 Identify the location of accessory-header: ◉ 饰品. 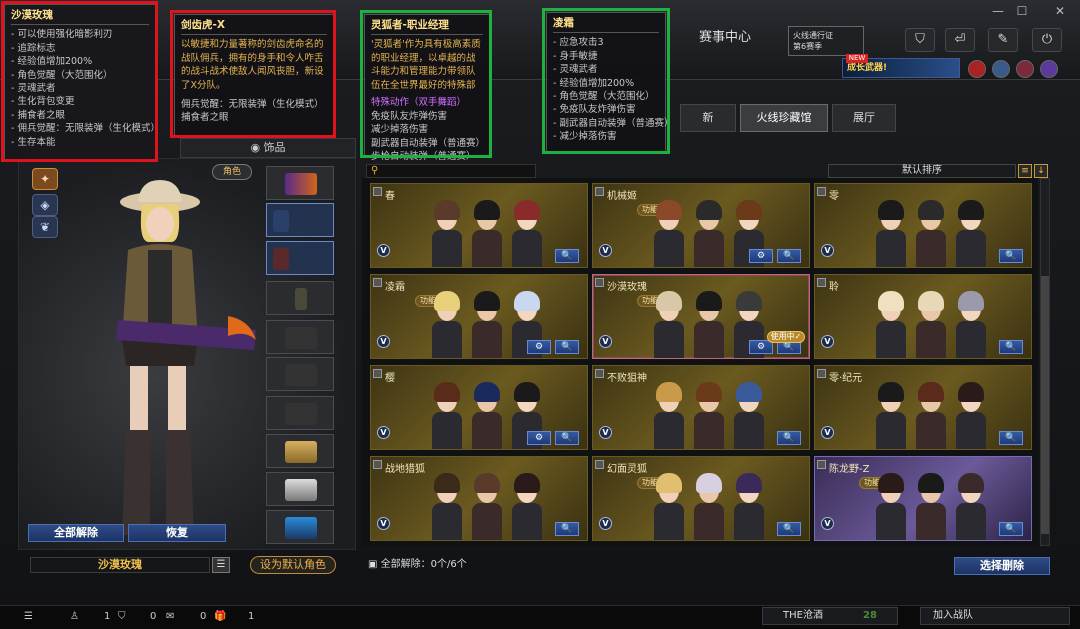
(268, 148).